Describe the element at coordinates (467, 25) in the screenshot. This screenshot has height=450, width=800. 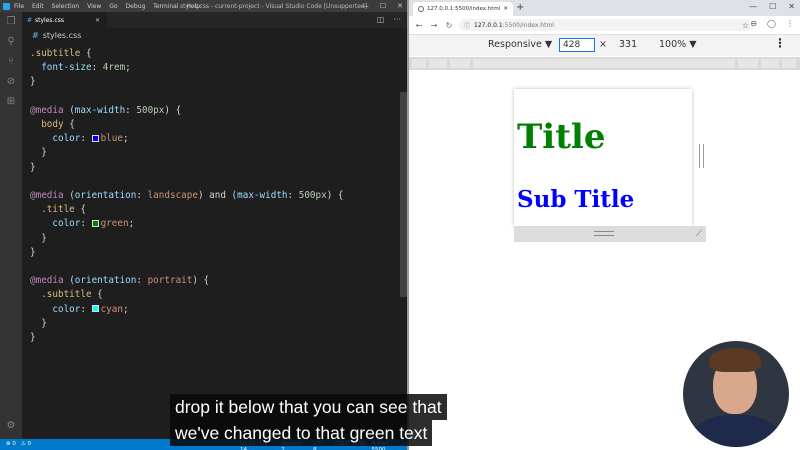
I see `site-info-icon: ⓘ` at that location.